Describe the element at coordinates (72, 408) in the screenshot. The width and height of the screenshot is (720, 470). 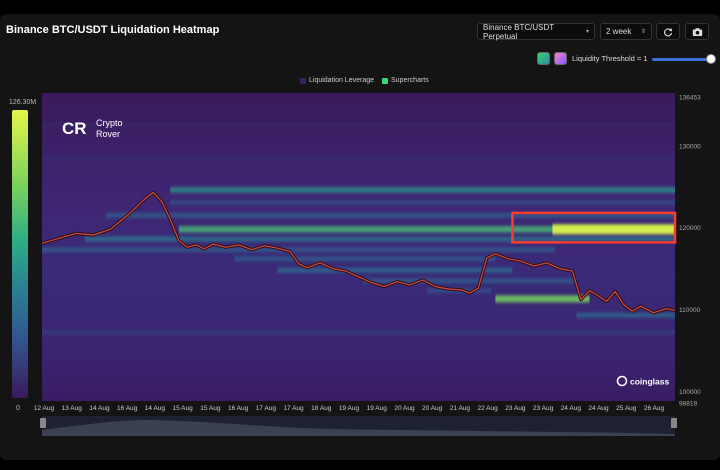
I see `x-tick-label: 13 Aug` at that location.